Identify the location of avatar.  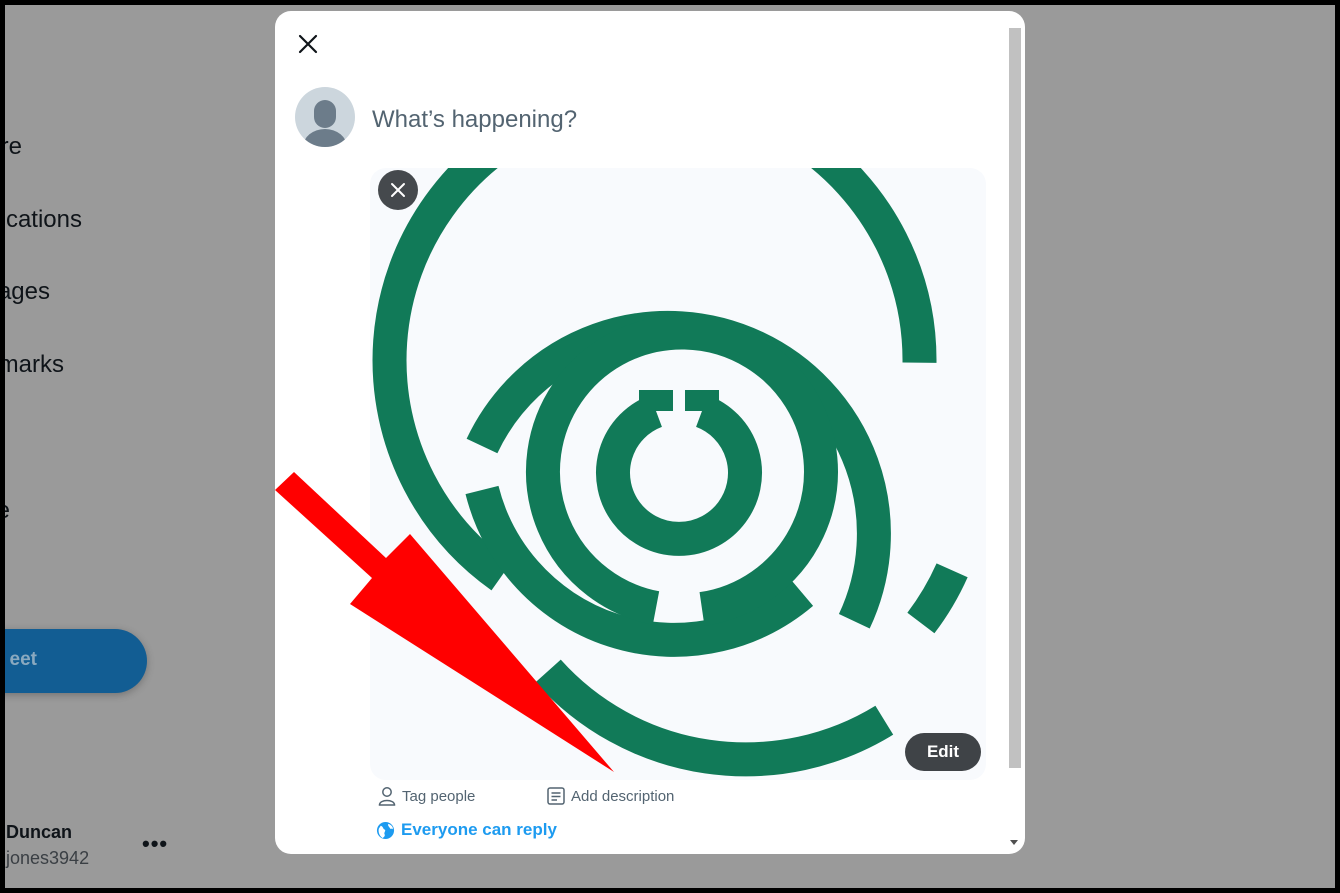
(325, 117).